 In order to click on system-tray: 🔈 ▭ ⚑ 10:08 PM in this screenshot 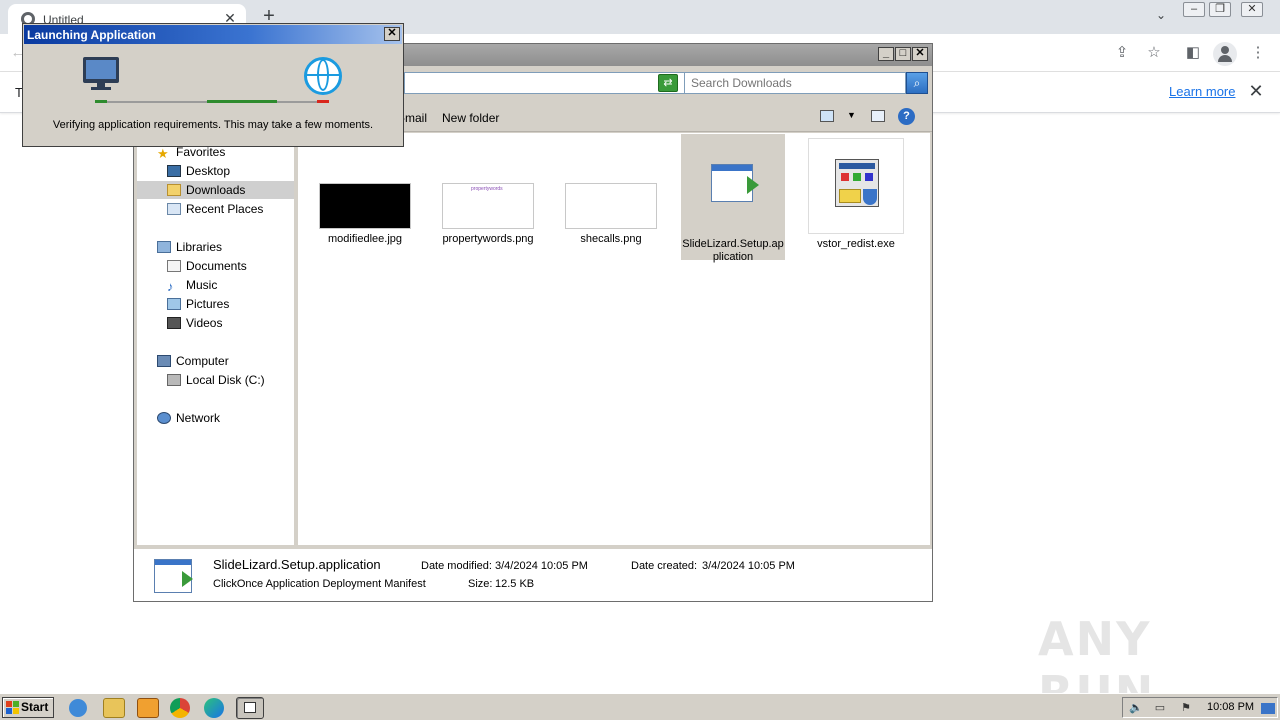, I will do `click(1200, 707)`.